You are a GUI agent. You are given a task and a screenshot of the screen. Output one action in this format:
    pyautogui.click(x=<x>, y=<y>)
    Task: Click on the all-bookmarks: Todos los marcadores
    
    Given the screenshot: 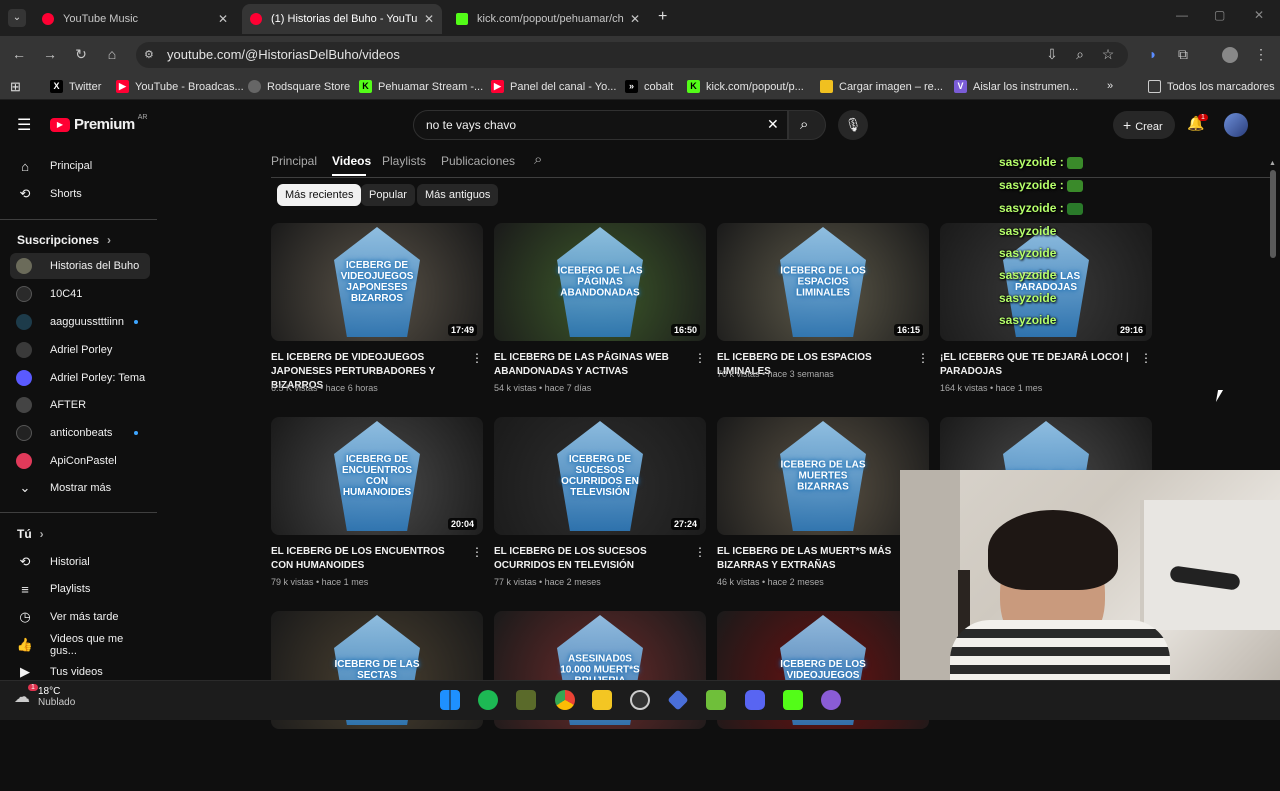 What is the action you would take?
    pyautogui.click(x=1211, y=86)
    